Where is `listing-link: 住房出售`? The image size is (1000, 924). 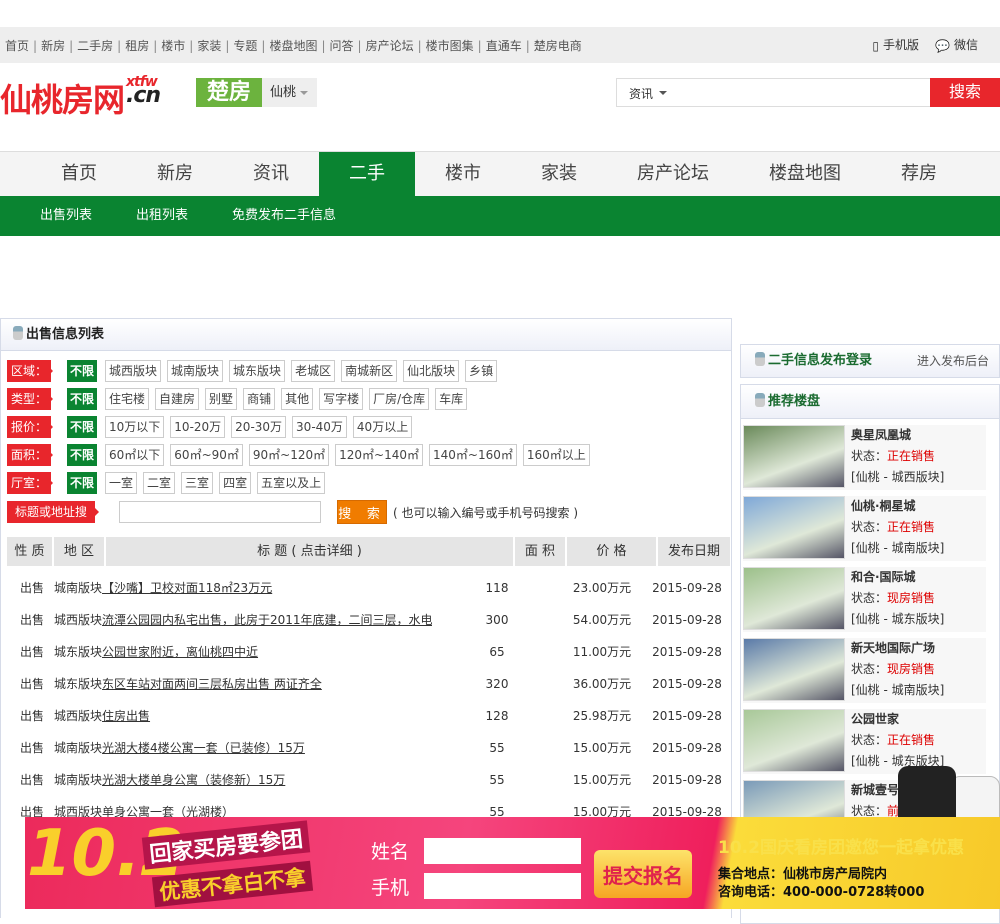
listing-link: 住房出售 is located at coordinates (126, 716).